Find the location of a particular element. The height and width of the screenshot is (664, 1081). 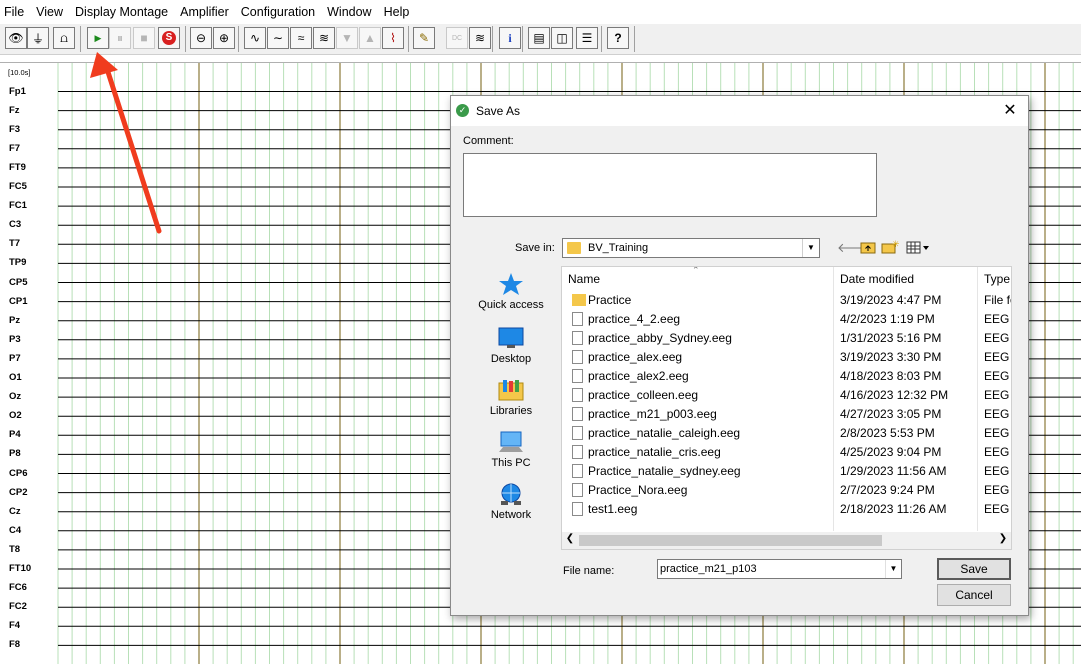

save-in-dropdown: BV_Training ▼ is located at coordinates (691, 248).